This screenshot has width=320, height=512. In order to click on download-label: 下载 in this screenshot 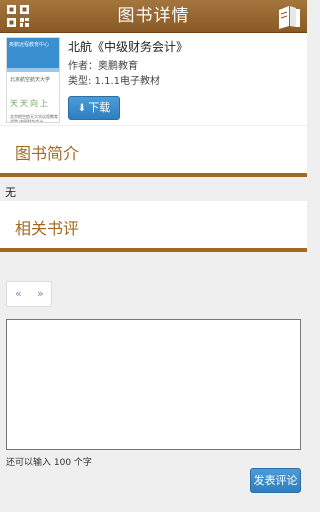, I will do `click(99, 107)`.